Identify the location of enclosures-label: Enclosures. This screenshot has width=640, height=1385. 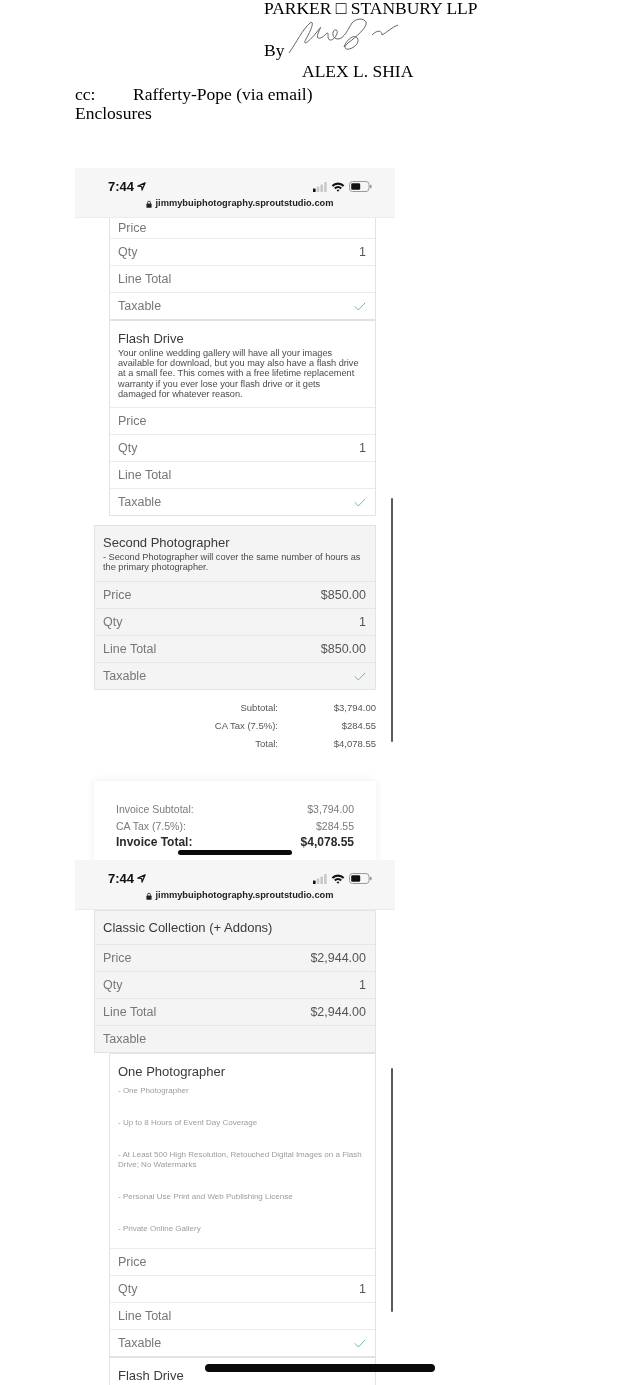
(113, 113).